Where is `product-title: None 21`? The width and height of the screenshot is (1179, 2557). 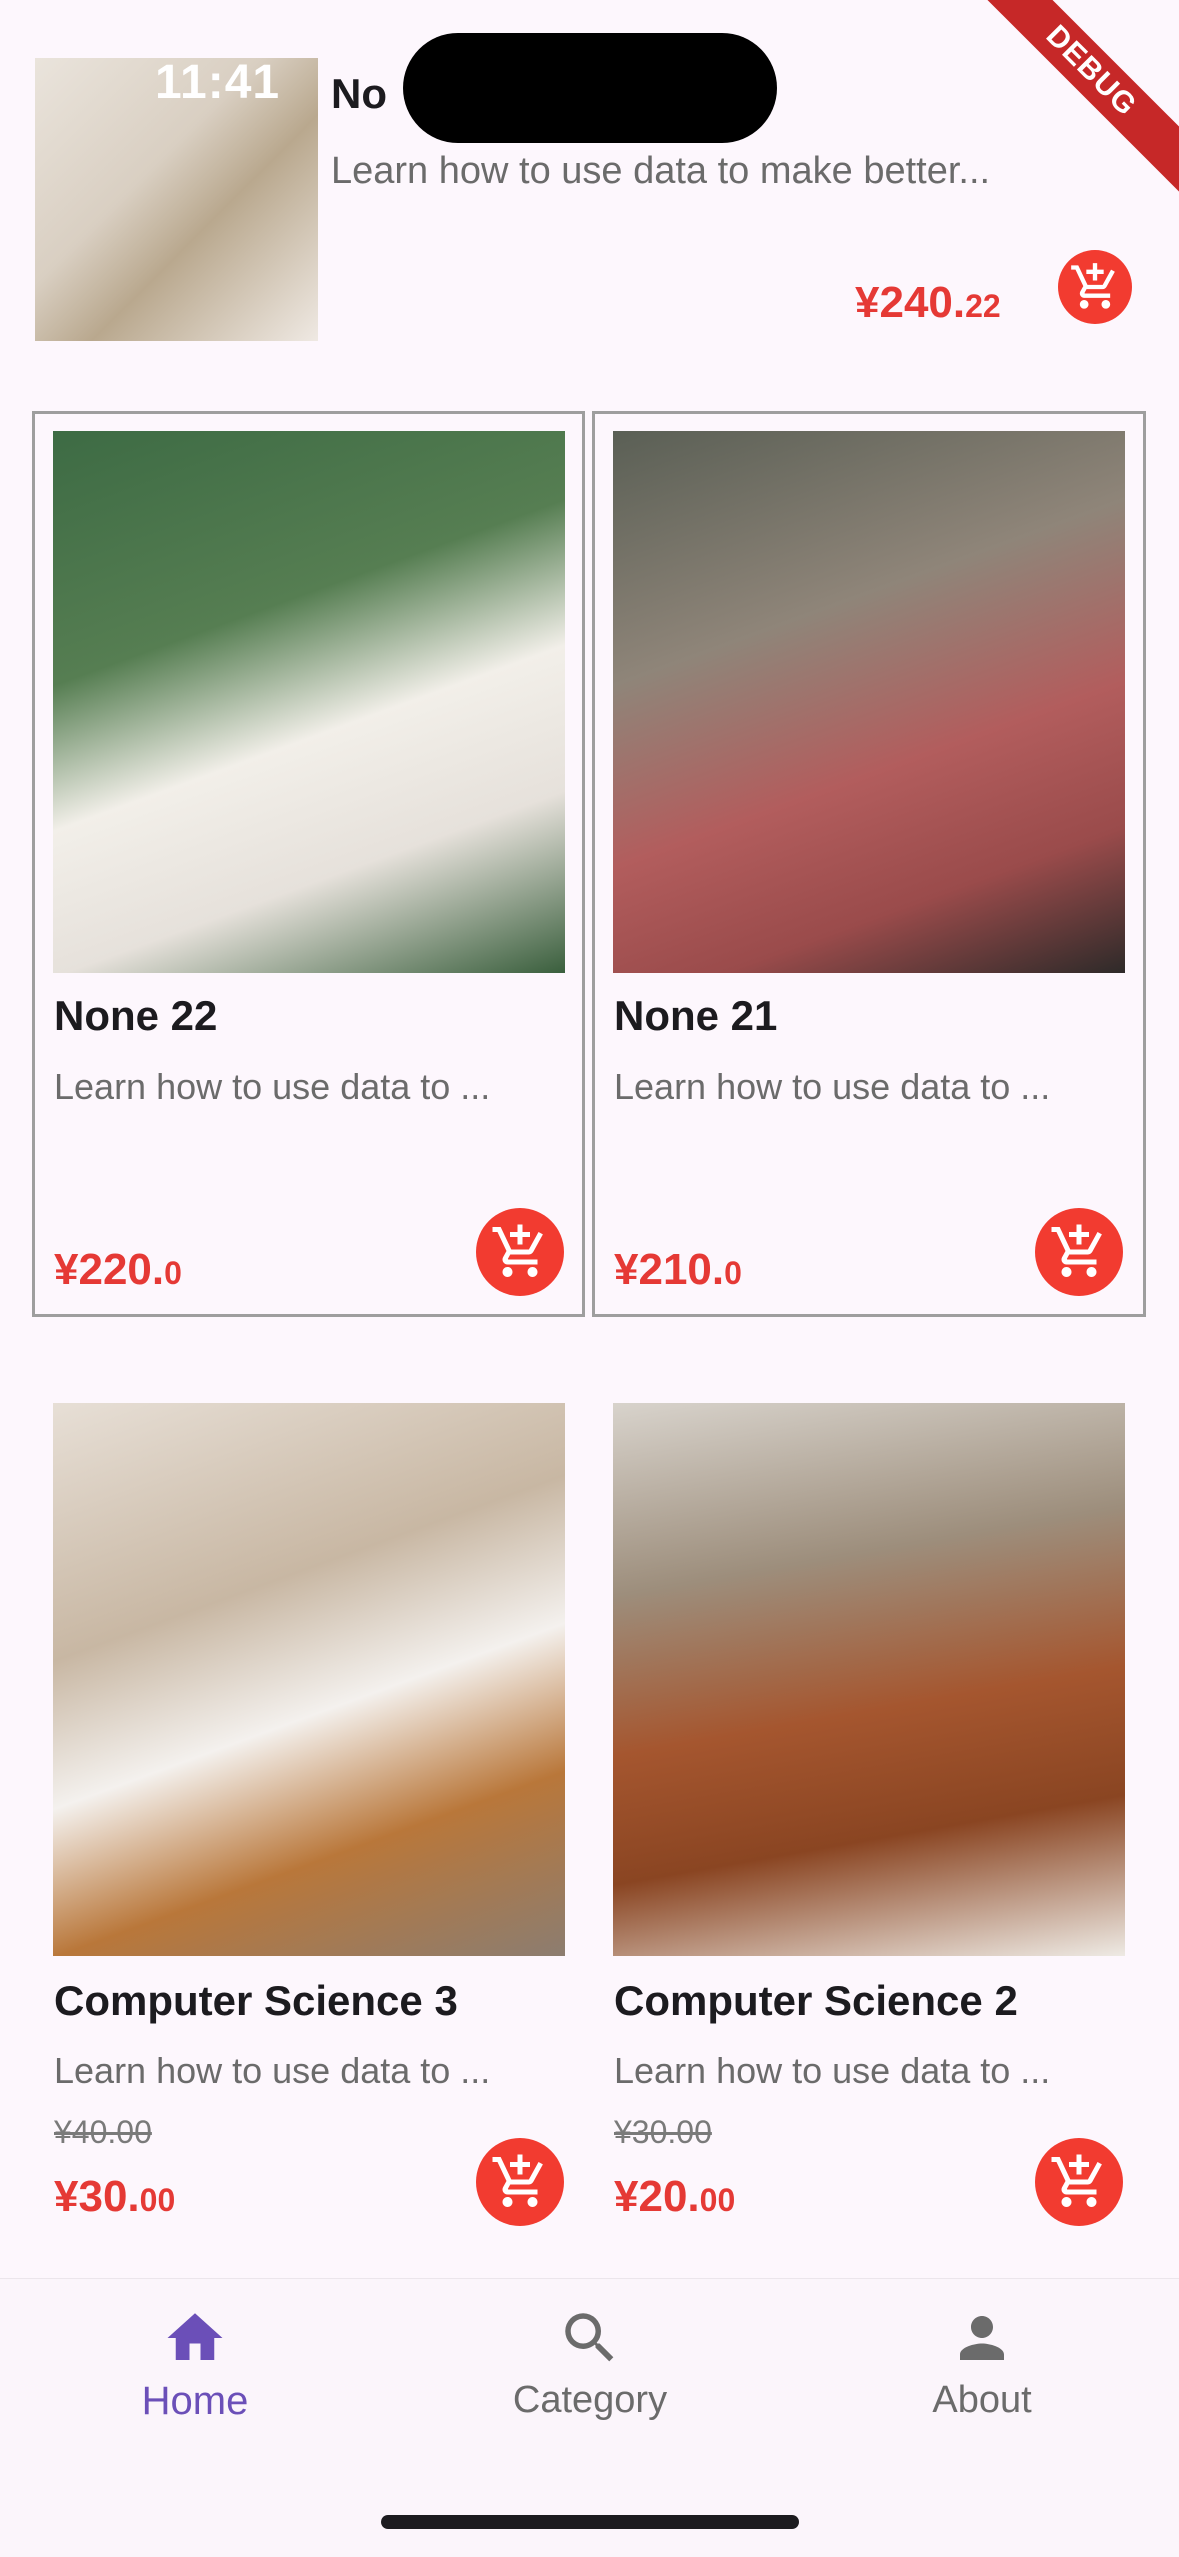
product-title: None 21 is located at coordinates (696, 1015).